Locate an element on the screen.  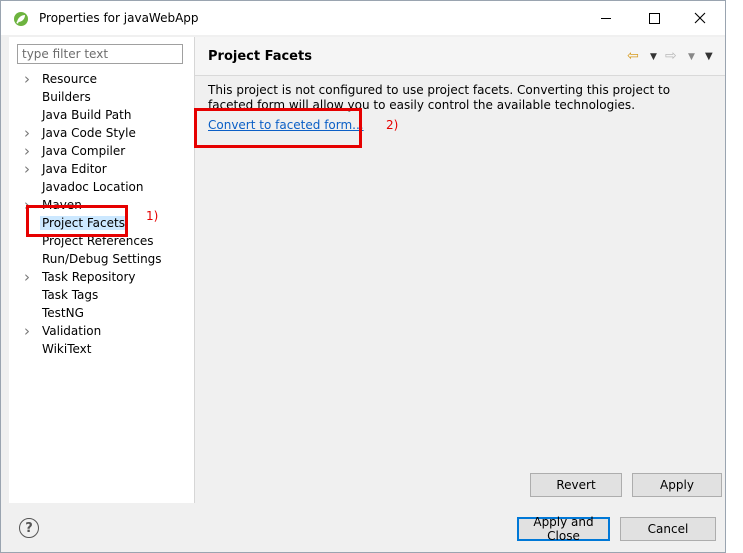
tree-item-builders: Builders is located at coordinates (101, 97).